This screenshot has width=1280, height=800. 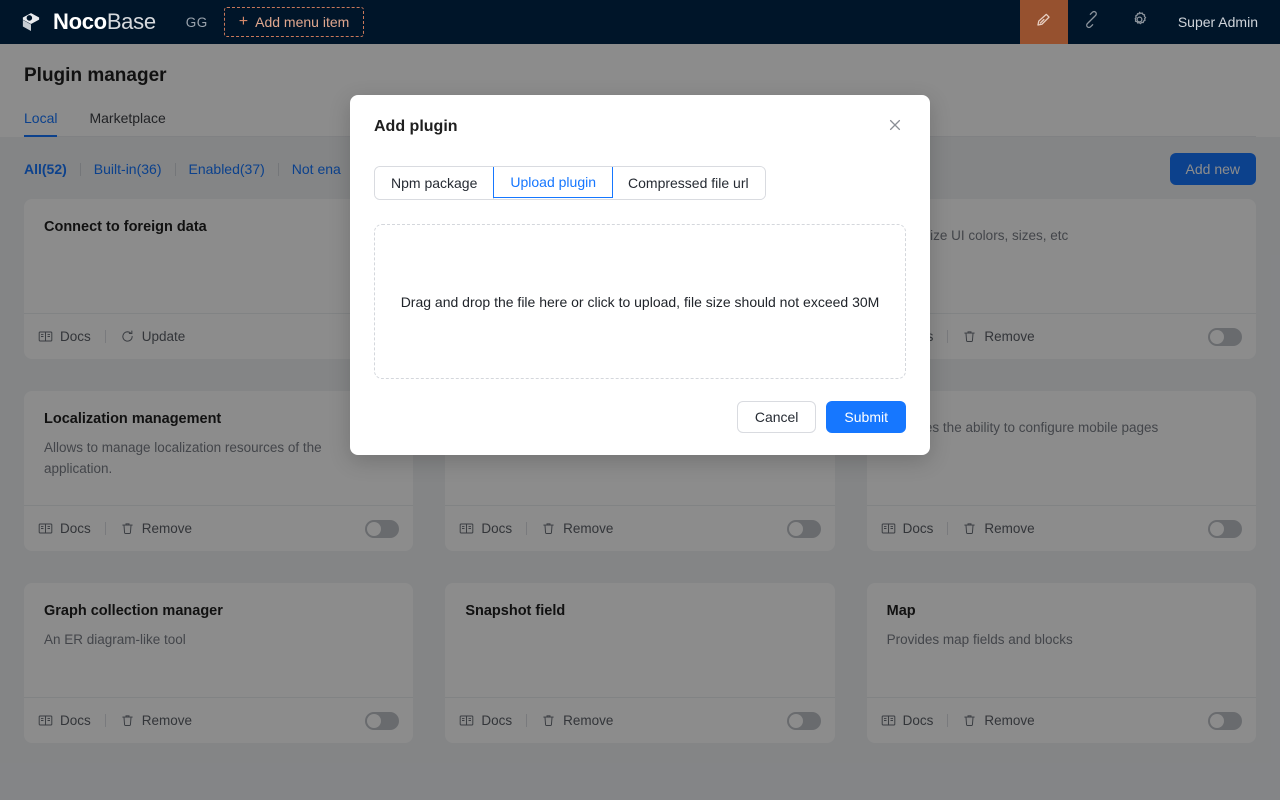 What do you see at coordinates (640, 417) in the screenshot?
I see `modal-footer: Cancel Submit` at bounding box center [640, 417].